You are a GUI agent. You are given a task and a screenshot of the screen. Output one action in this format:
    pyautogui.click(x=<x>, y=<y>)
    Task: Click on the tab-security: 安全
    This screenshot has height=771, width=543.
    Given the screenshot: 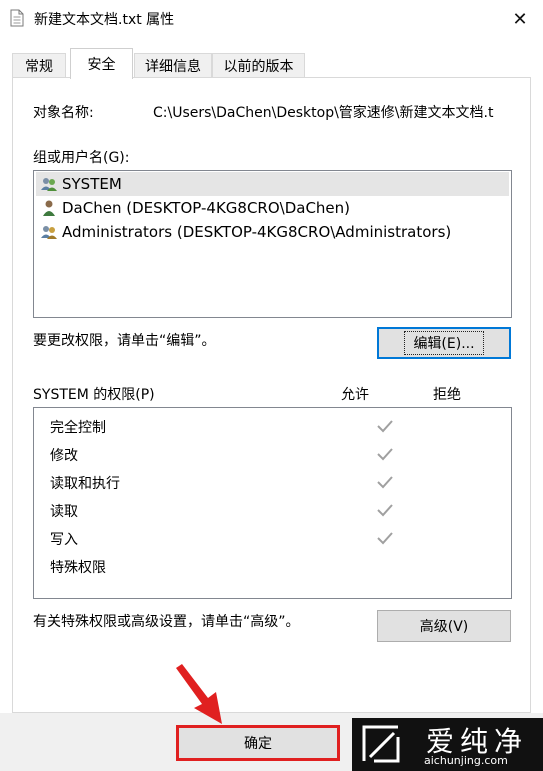 What is the action you would take?
    pyautogui.click(x=101, y=63)
    